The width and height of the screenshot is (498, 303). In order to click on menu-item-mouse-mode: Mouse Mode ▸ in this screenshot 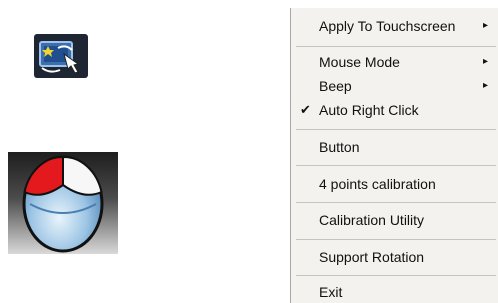, I will do `click(394, 62)`.